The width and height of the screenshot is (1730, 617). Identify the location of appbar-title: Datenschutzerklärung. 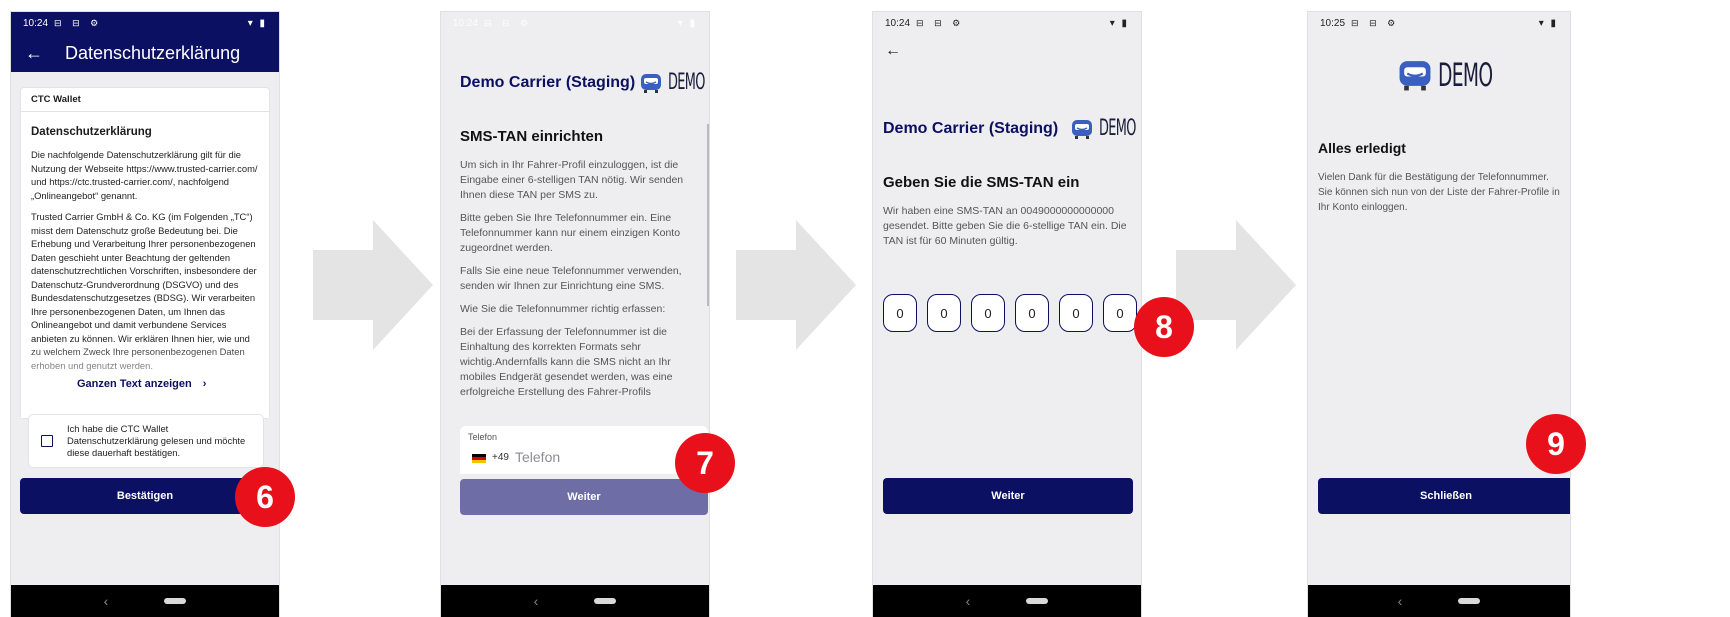
(153, 52).